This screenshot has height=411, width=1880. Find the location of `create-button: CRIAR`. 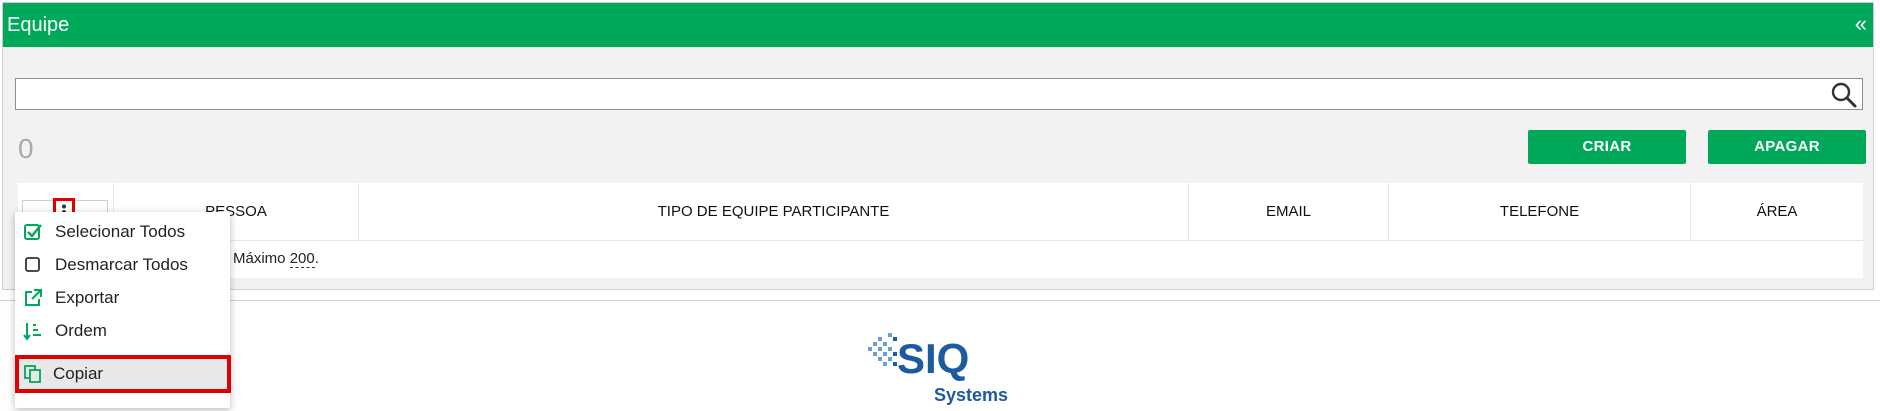

create-button: CRIAR is located at coordinates (1607, 147).